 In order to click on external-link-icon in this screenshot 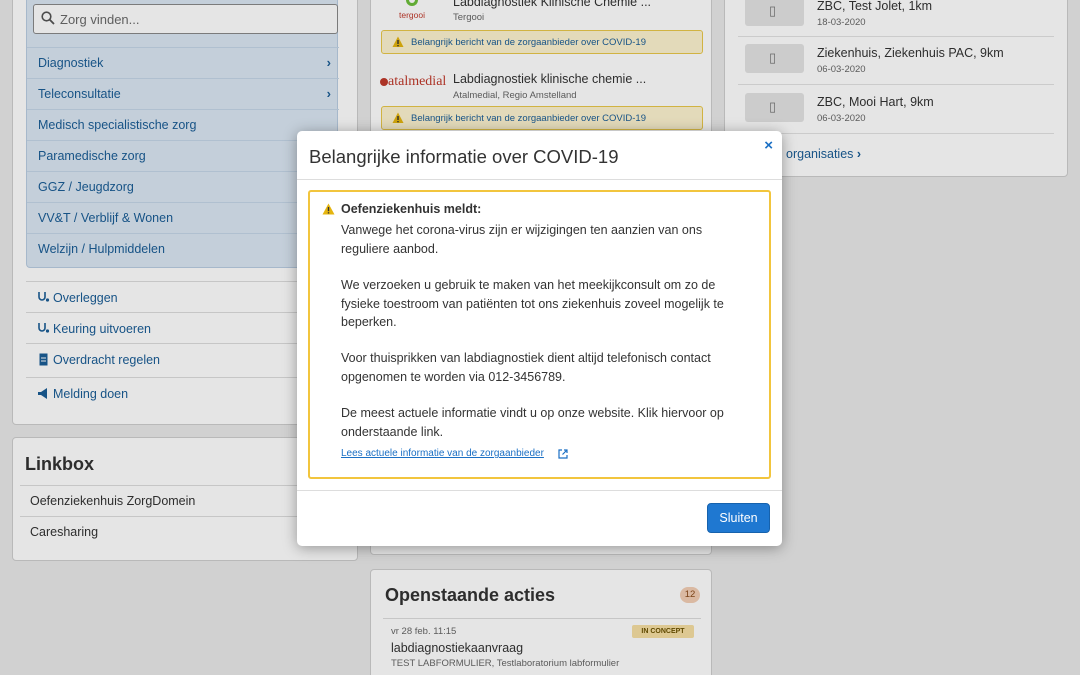, I will do `click(563, 454)`.